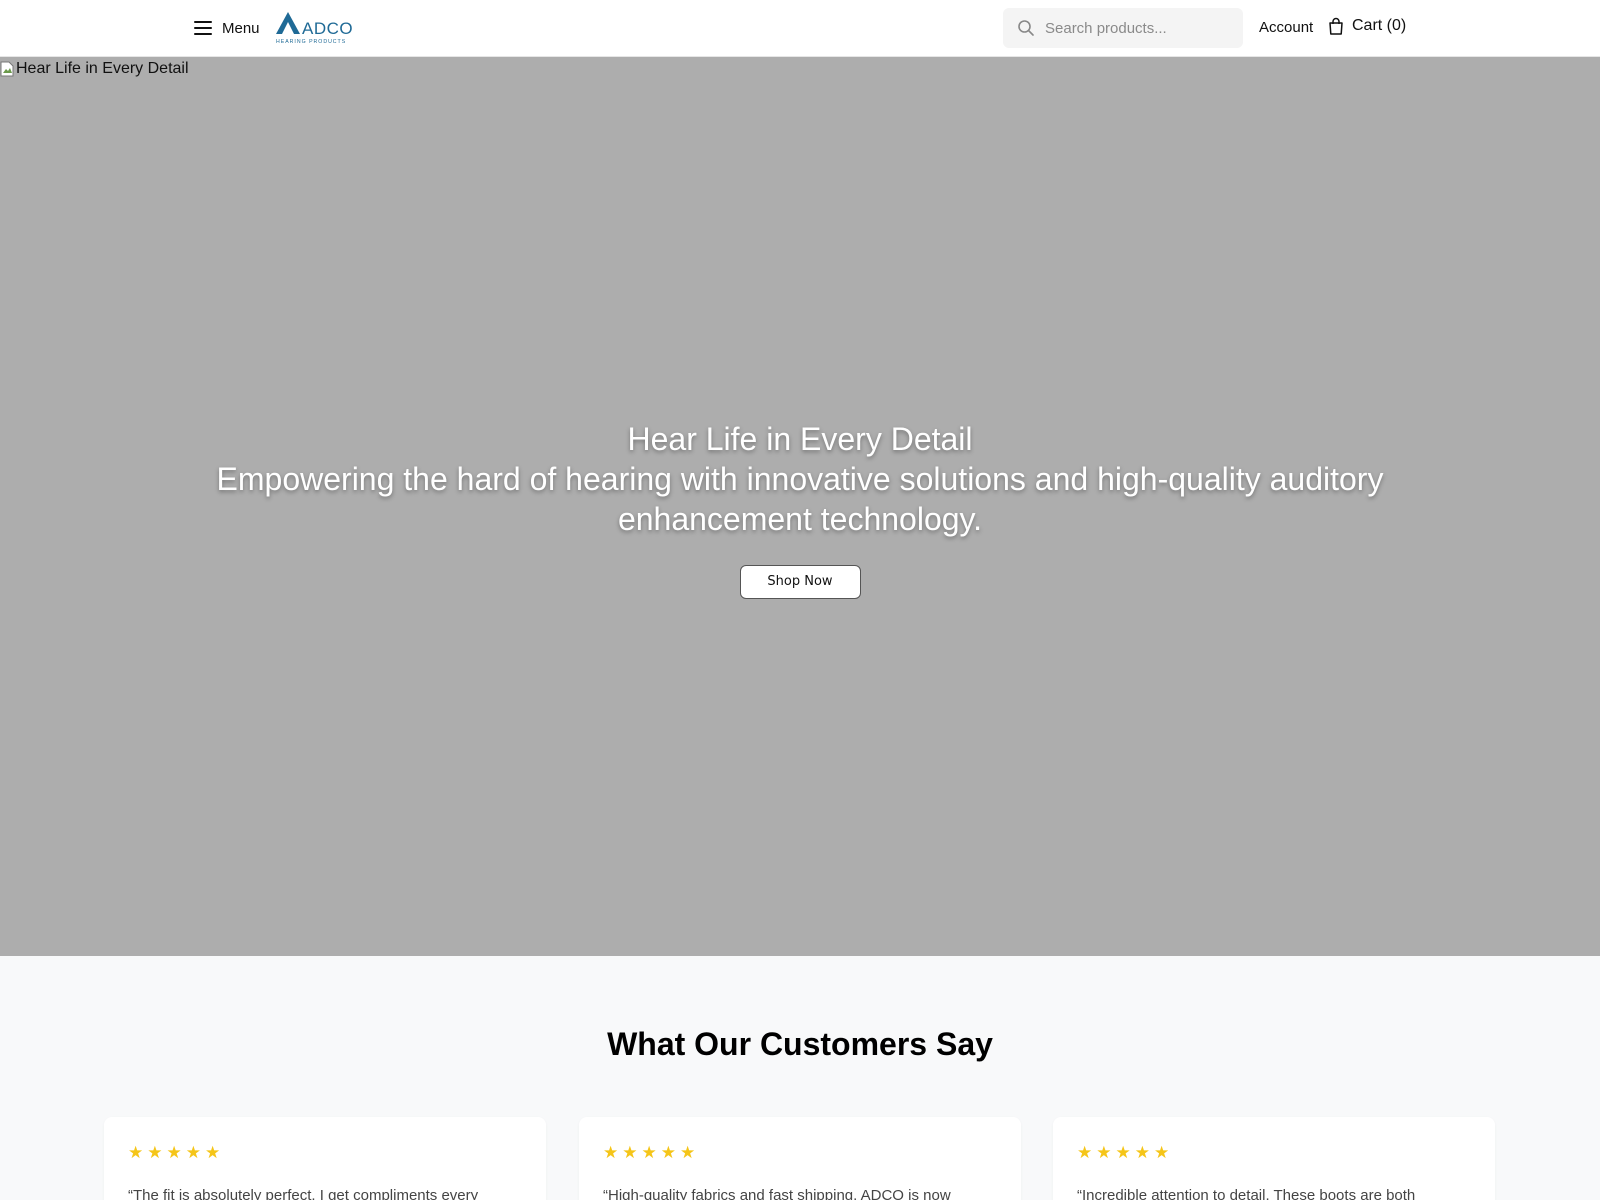 The width and height of the screenshot is (1600, 1200). I want to click on broken-image-icon, so click(7, 69).